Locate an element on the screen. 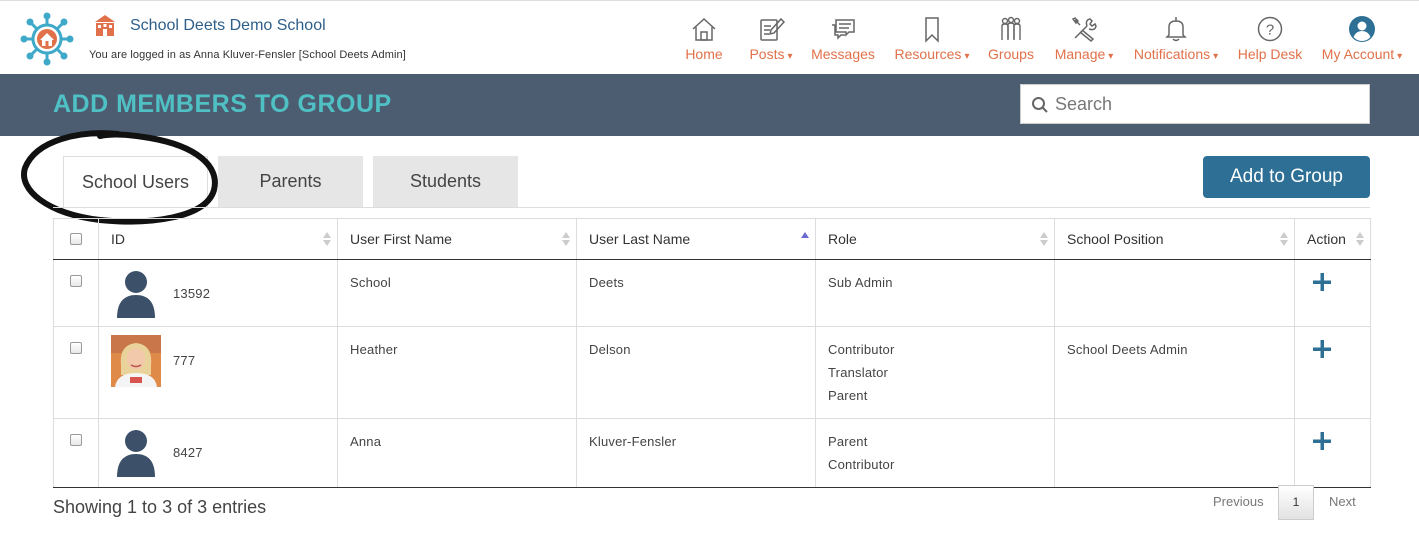  school-building-icon is located at coordinates (105, 25).